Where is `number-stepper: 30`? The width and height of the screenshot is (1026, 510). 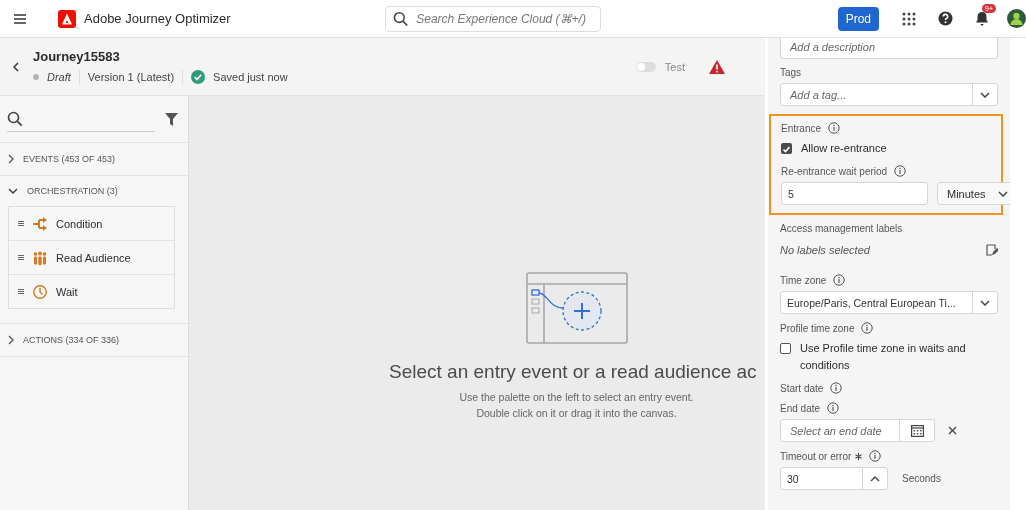
number-stepper: 30 is located at coordinates (834, 478).